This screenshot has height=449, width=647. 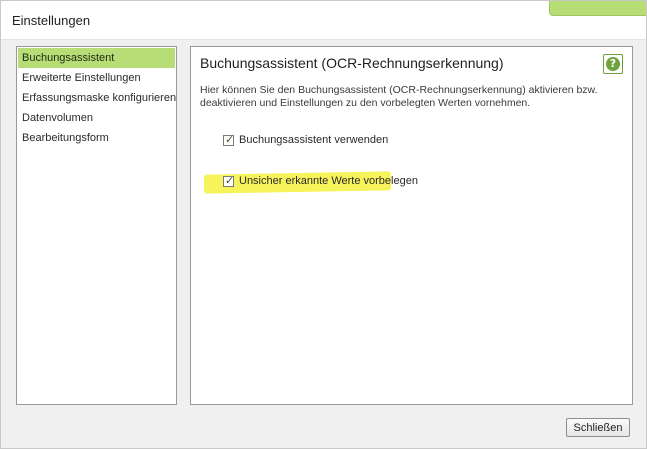 I want to click on accent-tab, so click(x=597, y=8).